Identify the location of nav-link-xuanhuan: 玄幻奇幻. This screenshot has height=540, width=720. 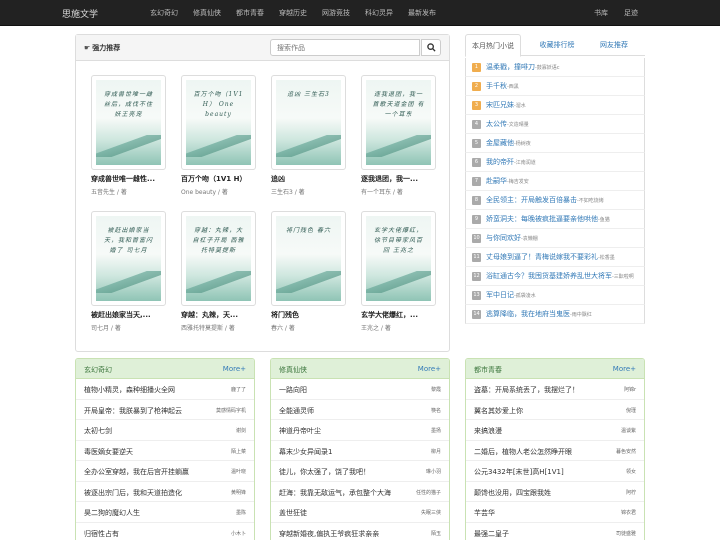
(164, 13).